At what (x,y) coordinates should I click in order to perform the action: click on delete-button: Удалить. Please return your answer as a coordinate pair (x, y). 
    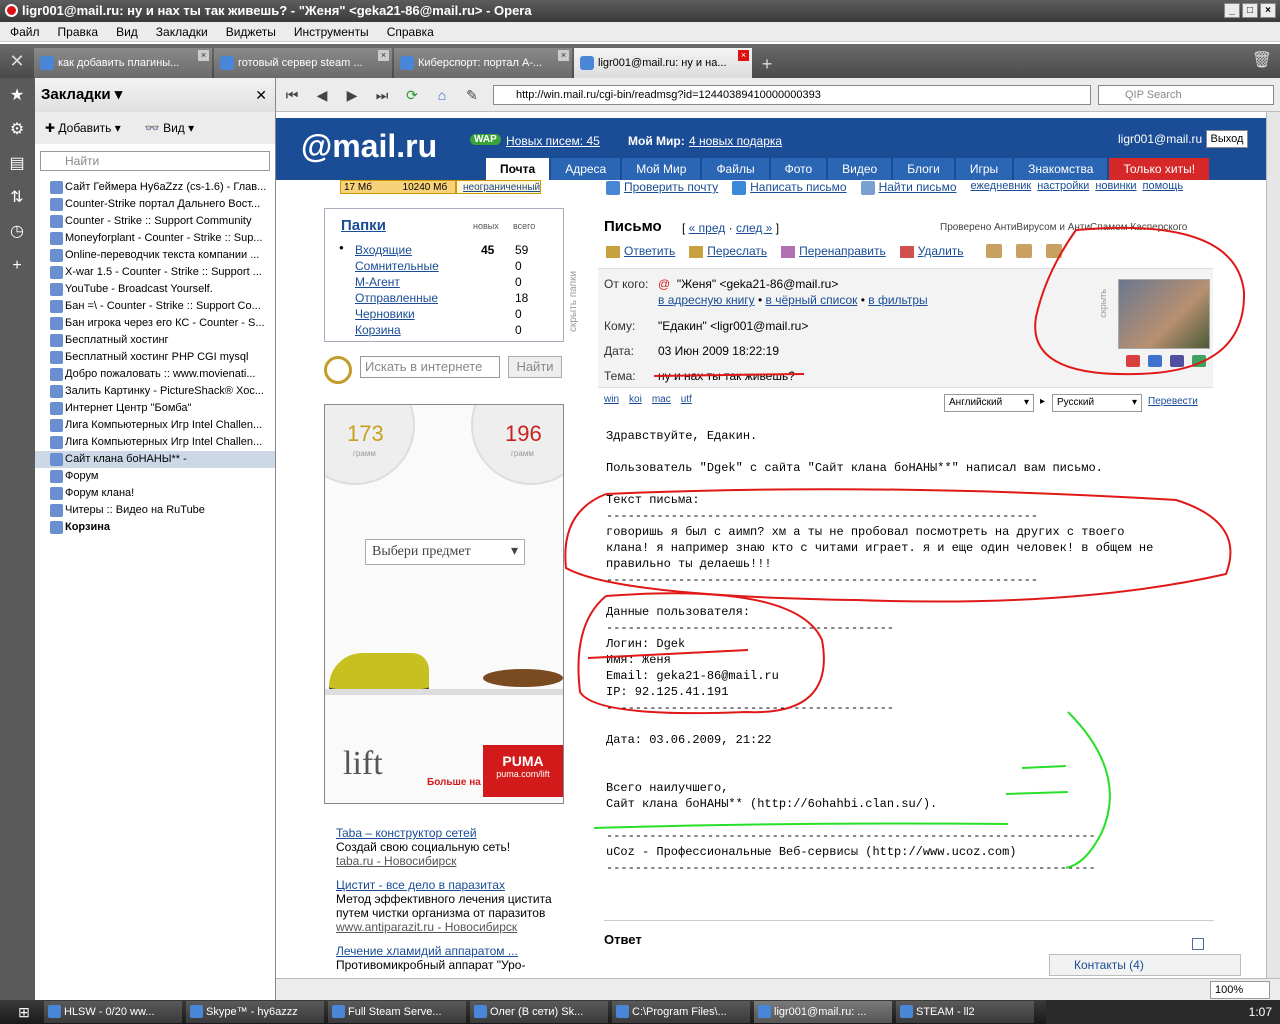
    Looking at the image, I should click on (931, 251).